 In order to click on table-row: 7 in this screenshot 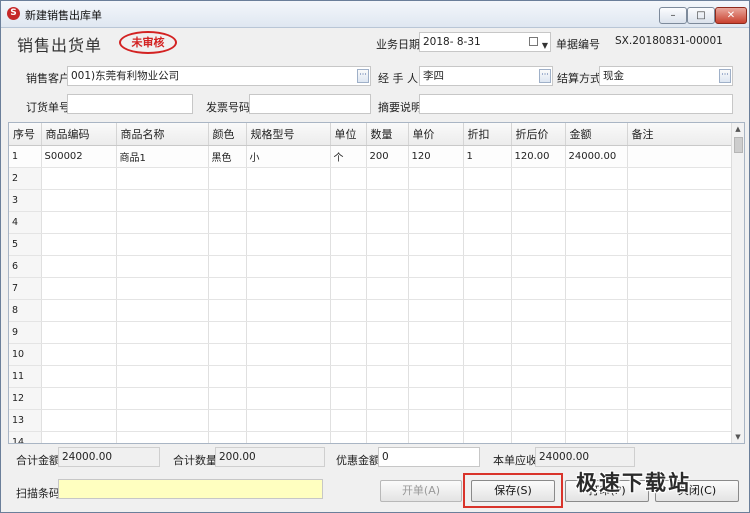, I will do `click(371, 288)`.